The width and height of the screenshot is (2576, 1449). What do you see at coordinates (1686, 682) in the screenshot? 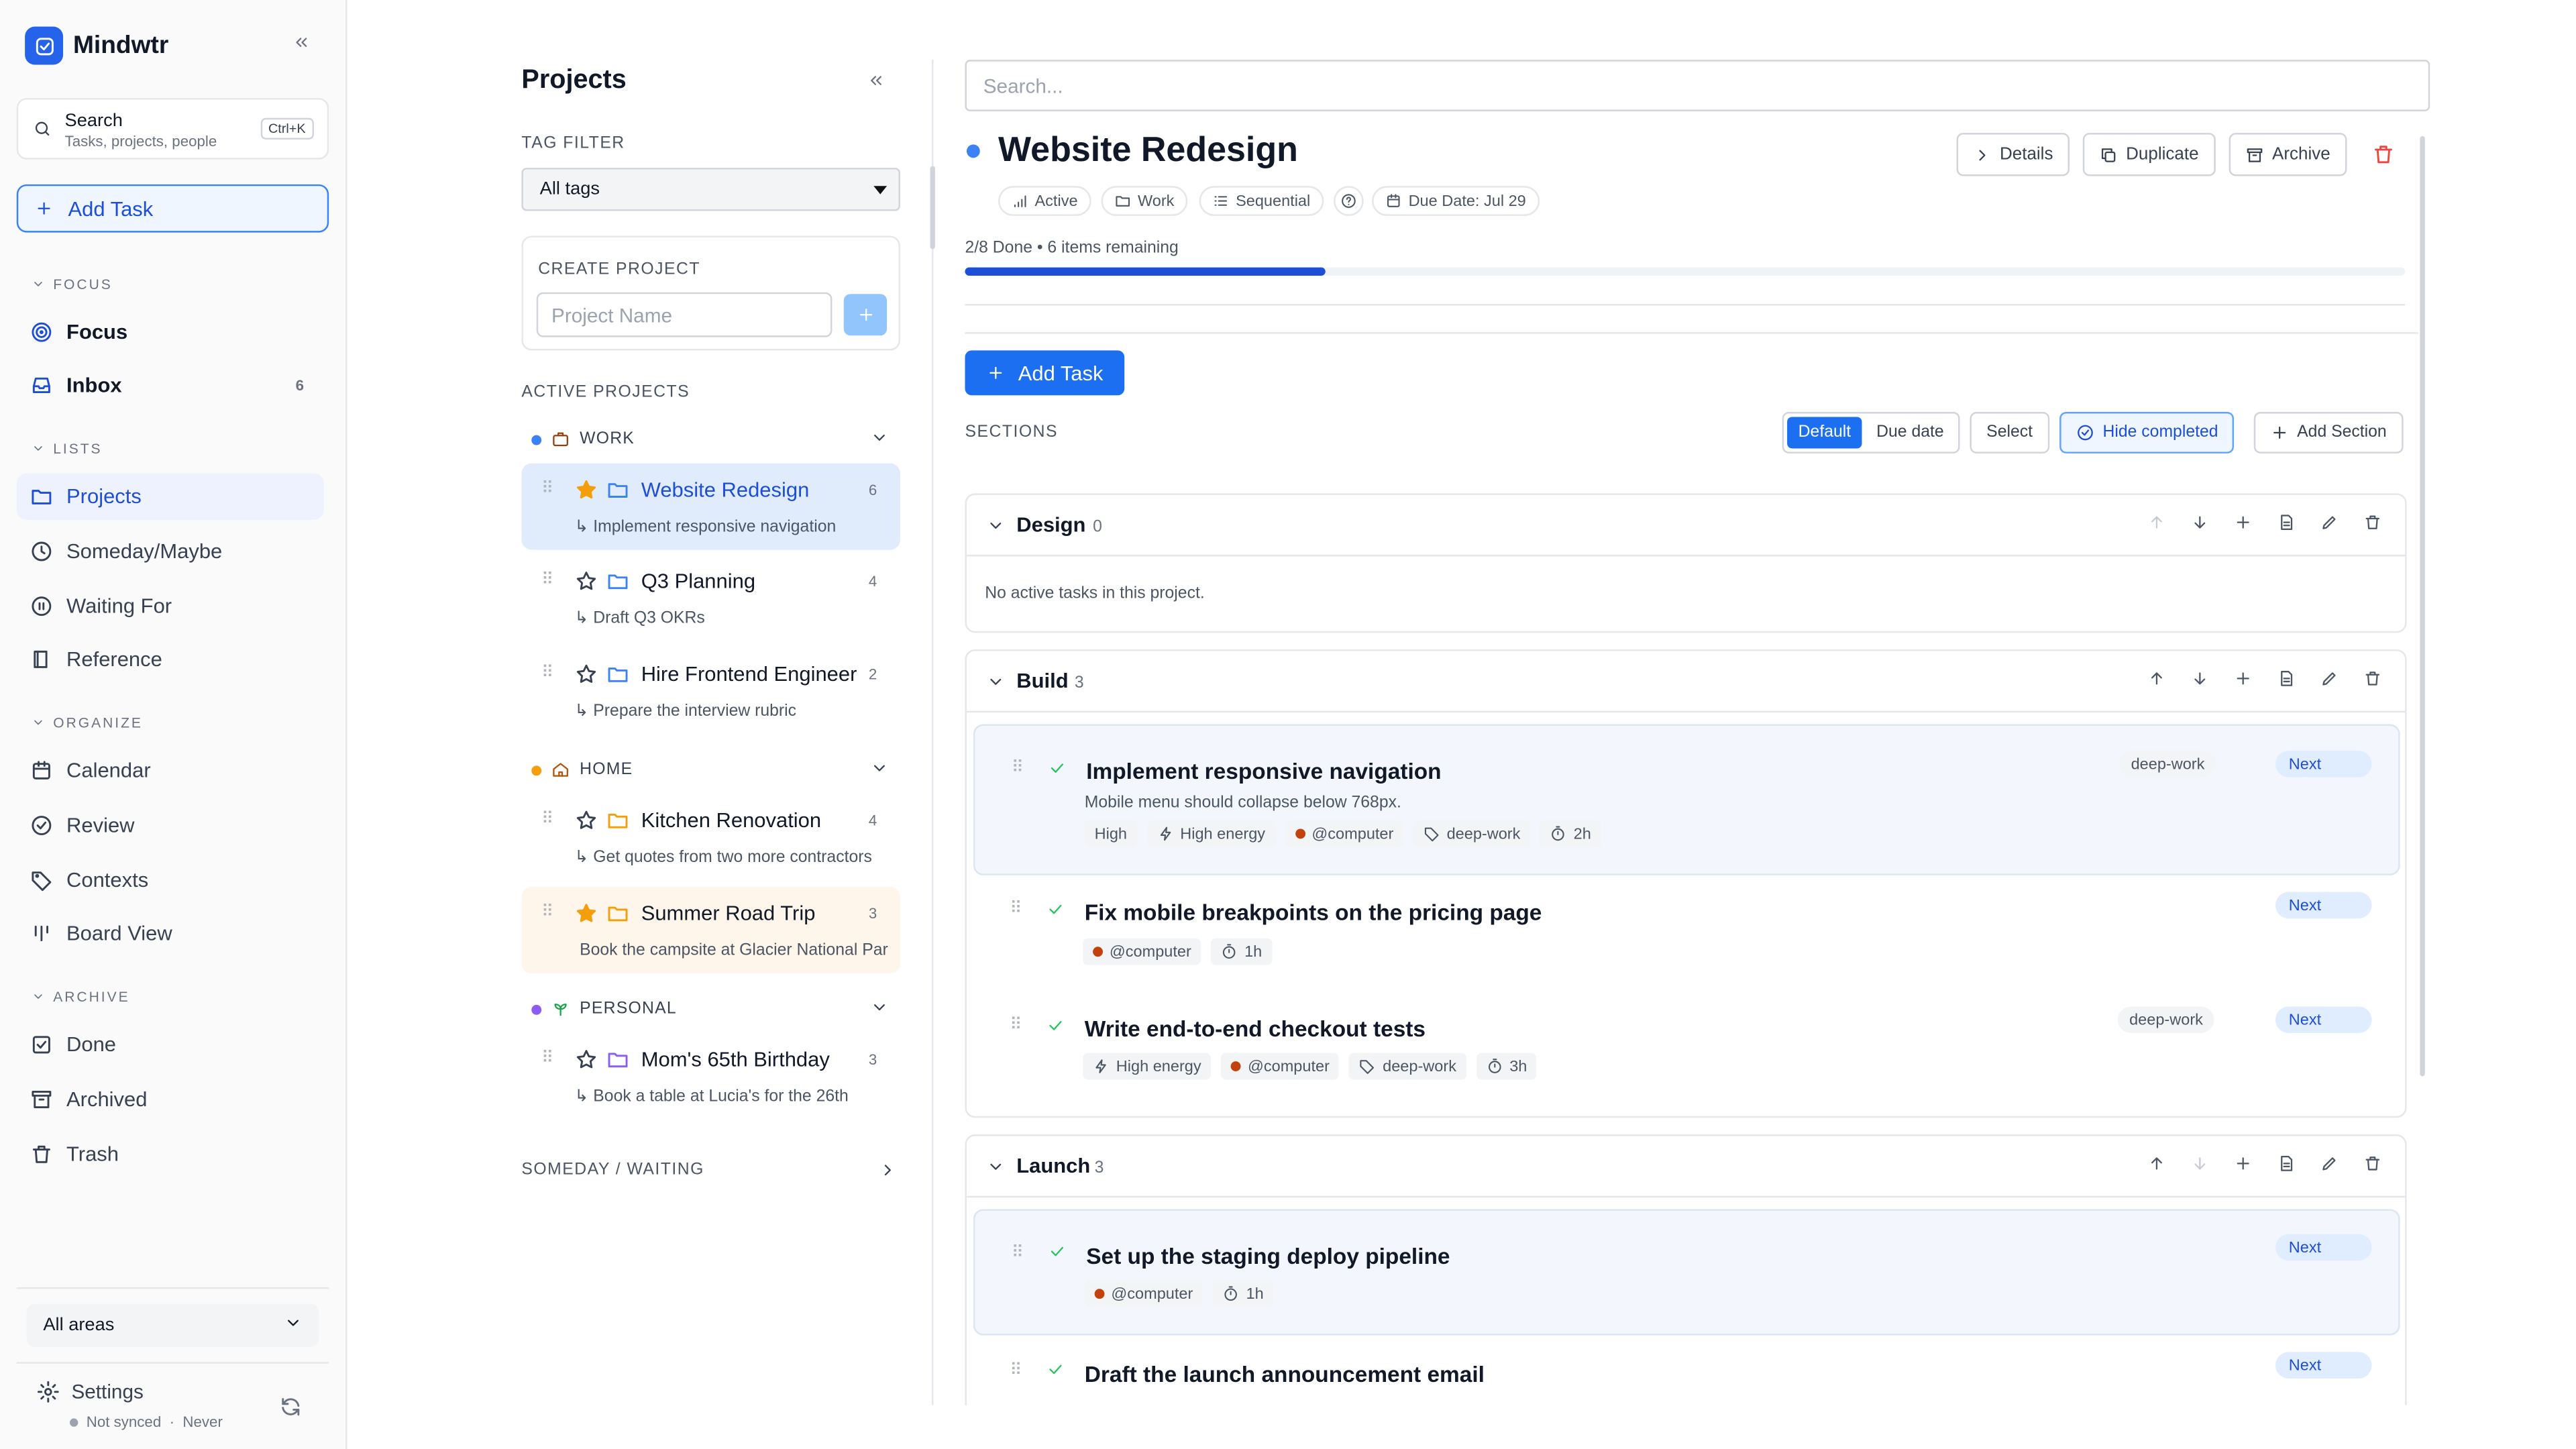
I see `section-header: Build 3` at bounding box center [1686, 682].